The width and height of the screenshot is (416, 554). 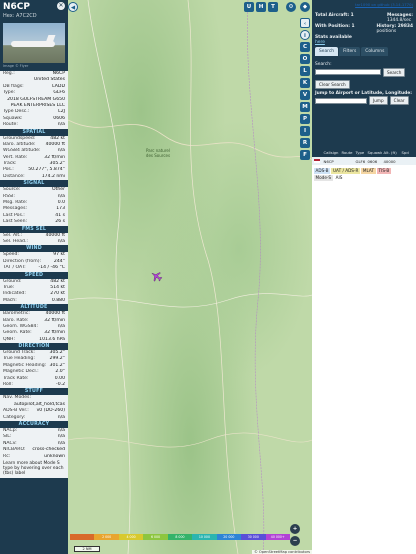 What do you see at coordinates (253, 537) in the screenshot?
I see `colorbar-stop: 30 000` at bounding box center [253, 537].